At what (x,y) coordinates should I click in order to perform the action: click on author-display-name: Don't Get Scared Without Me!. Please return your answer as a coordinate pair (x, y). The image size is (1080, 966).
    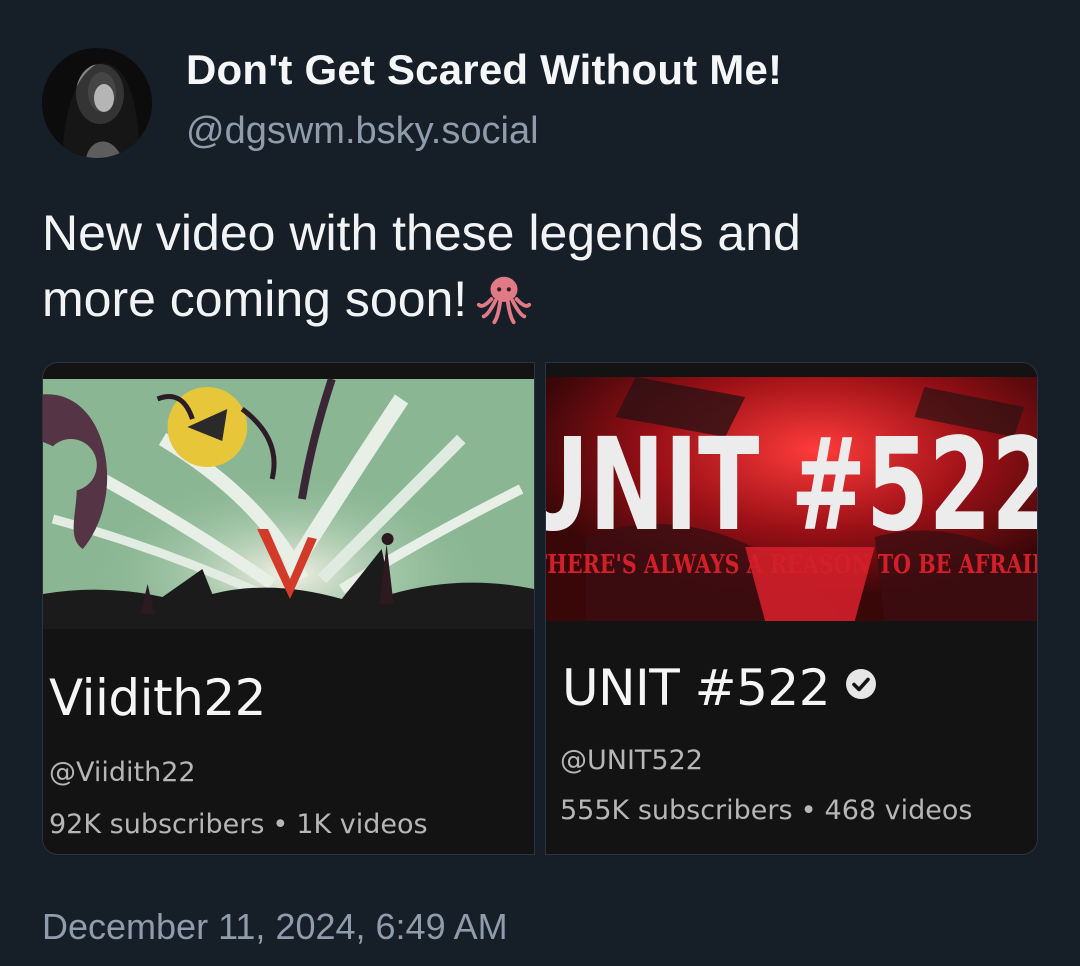
    Looking at the image, I should click on (484, 70).